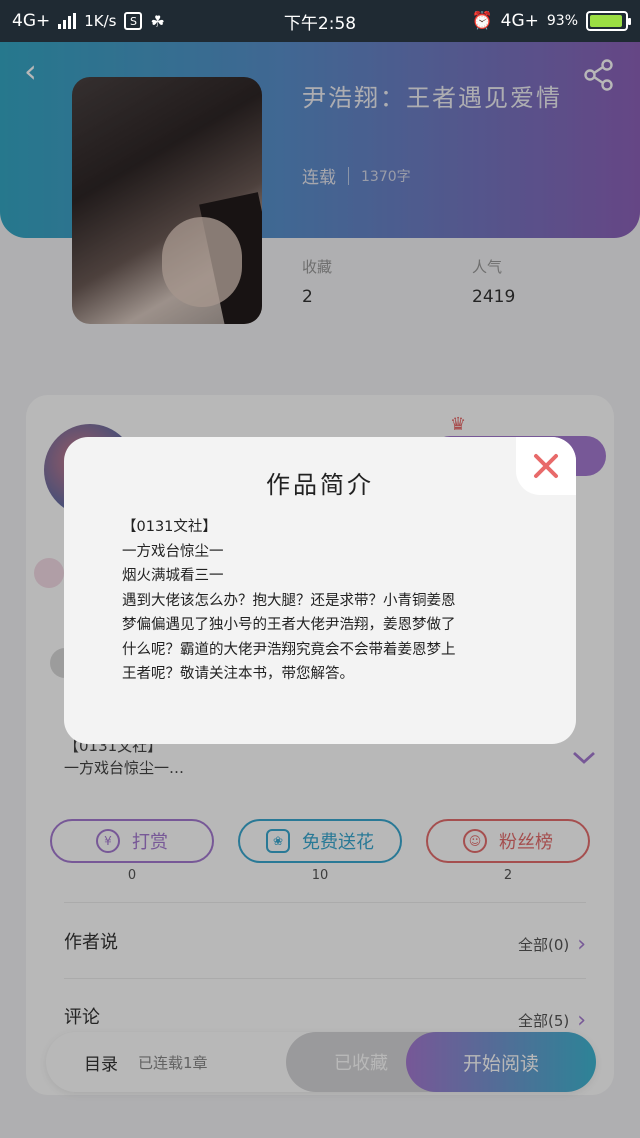 Image resolution: width=640 pixels, height=1138 pixels. I want to click on modal-line: 什么呢？霸道的大佬尹浩翔究竟会不会带着姜恩梦上, so click(289, 649).